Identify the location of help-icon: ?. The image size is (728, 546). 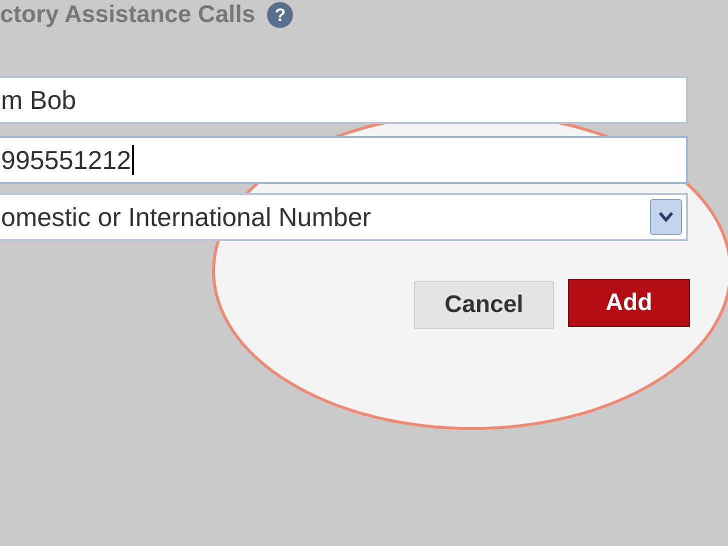
(280, 15).